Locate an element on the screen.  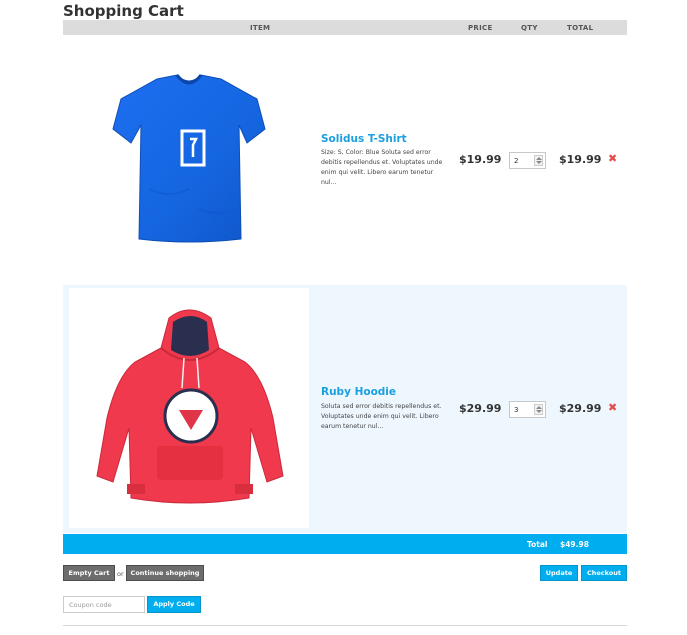
quantity-stepper: 2 is located at coordinates (527, 160).